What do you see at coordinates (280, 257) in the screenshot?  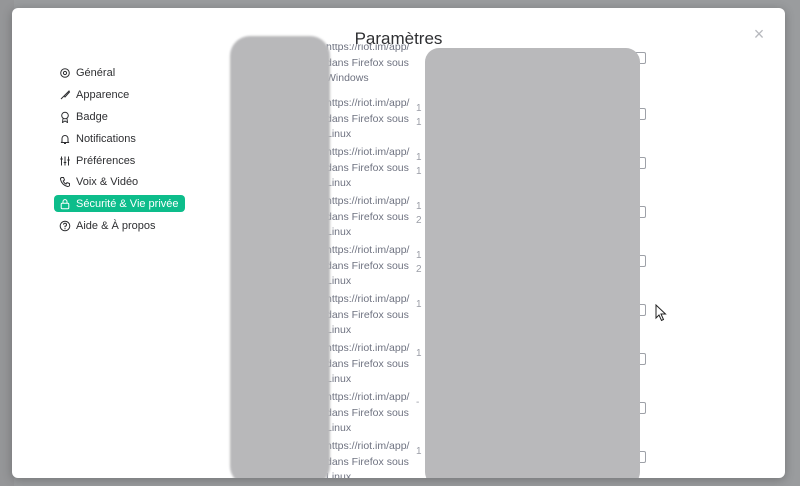 I see `redacted-area-left` at bounding box center [280, 257].